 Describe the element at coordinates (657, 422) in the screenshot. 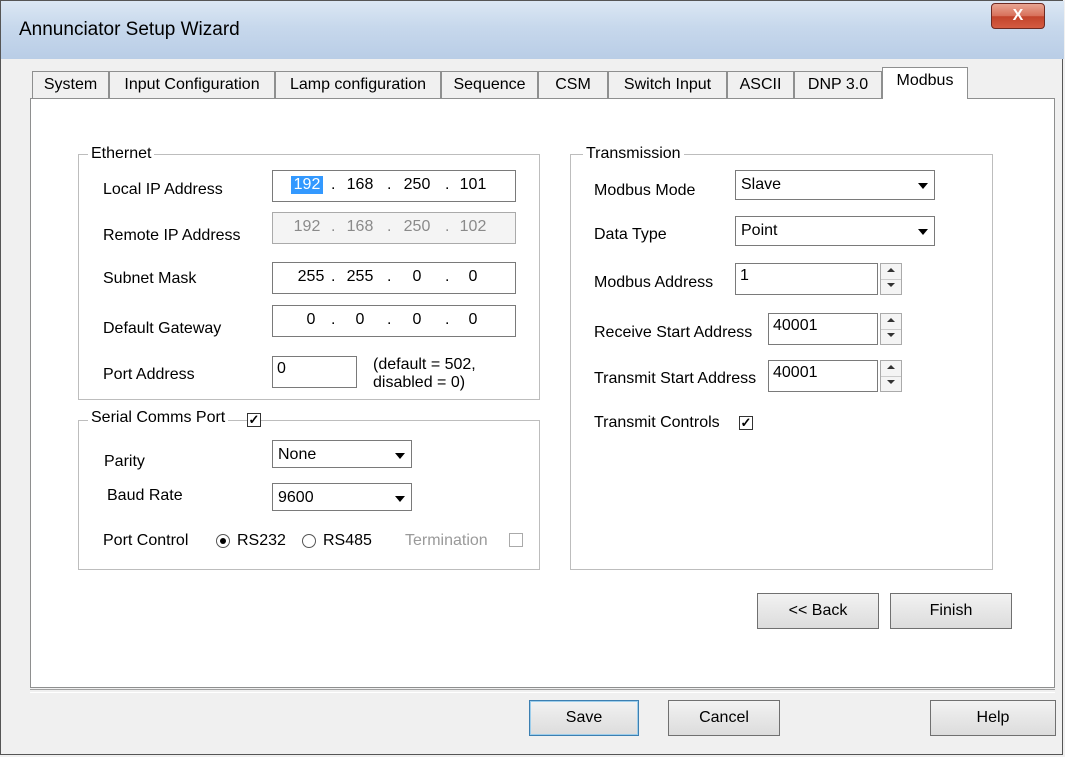

I see `transmit-controls-label: Transmit Controls` at that location.